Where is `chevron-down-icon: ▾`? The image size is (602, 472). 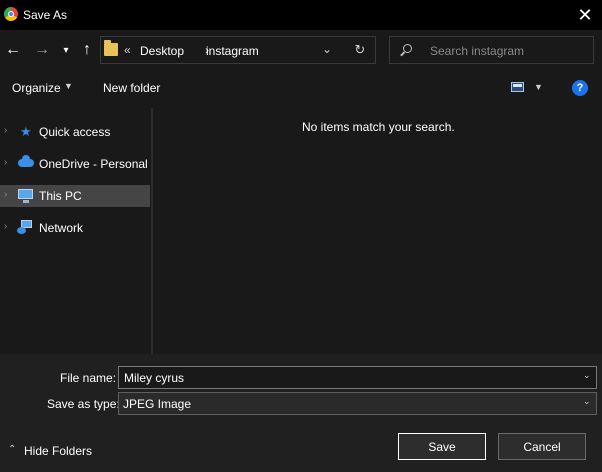
chevron-down-icon: ▾ is located at coordinates (66, 50).